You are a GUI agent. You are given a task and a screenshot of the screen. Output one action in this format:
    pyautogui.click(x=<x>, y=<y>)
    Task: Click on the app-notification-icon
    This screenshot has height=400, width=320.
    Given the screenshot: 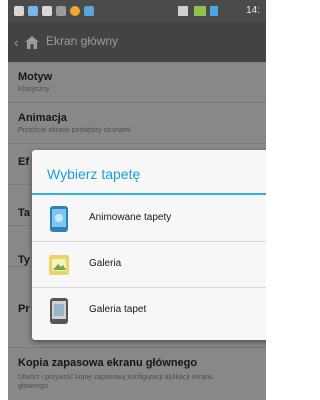 What is the action you would take?
    pyautogui.click(x=75, y=11)
    